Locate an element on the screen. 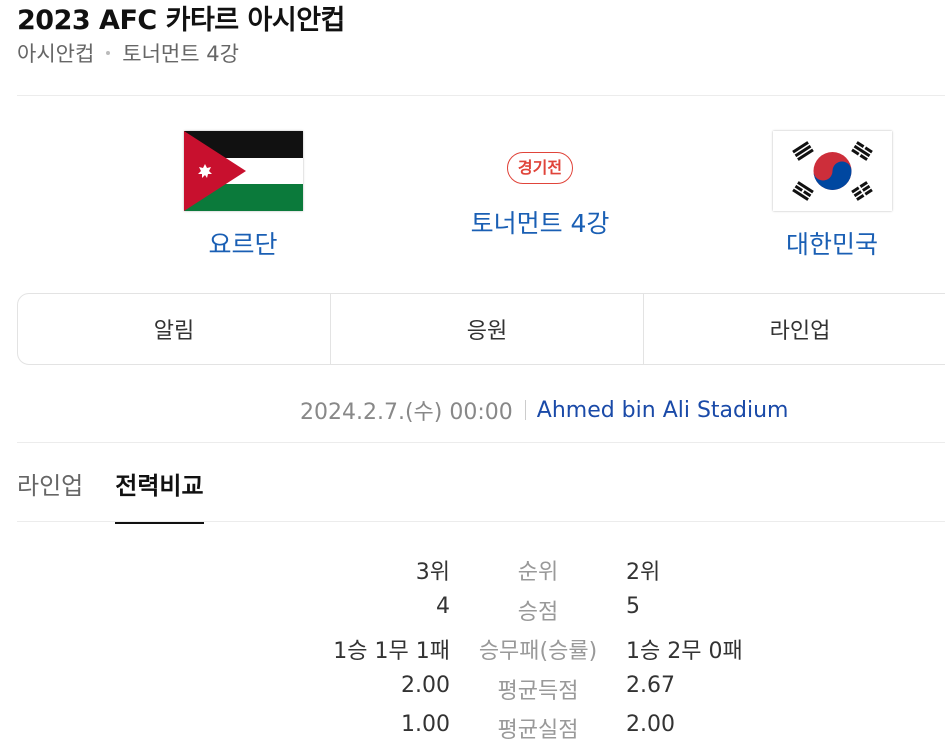 The height and width of the screenshot is (756, 945). breadcrumb: 아시안컵 토너먼트 4강 is located at coordinates (128, 53).